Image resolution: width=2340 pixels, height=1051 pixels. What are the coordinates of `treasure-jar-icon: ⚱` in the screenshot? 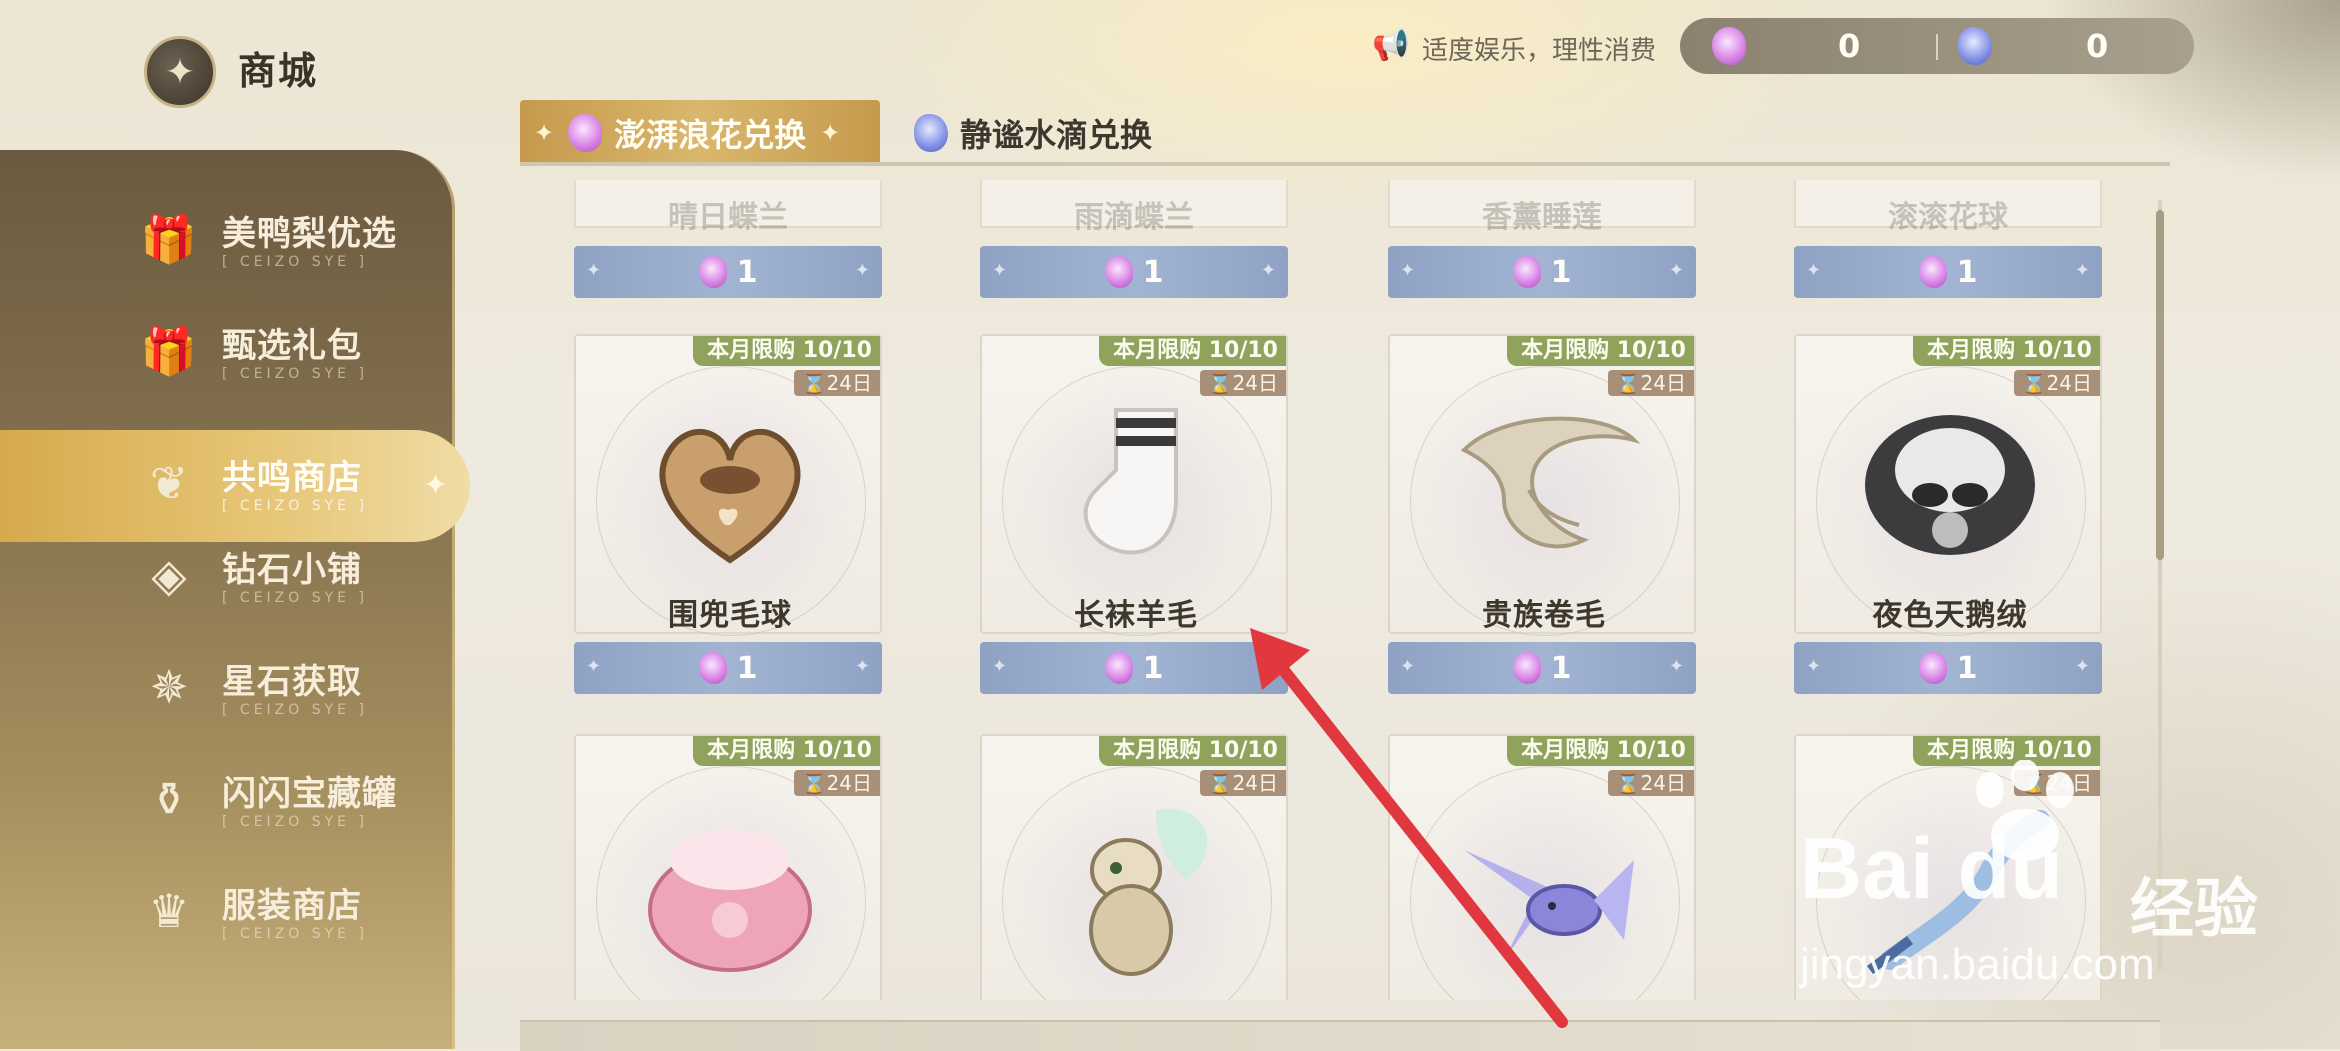 It's located at (169, 799).